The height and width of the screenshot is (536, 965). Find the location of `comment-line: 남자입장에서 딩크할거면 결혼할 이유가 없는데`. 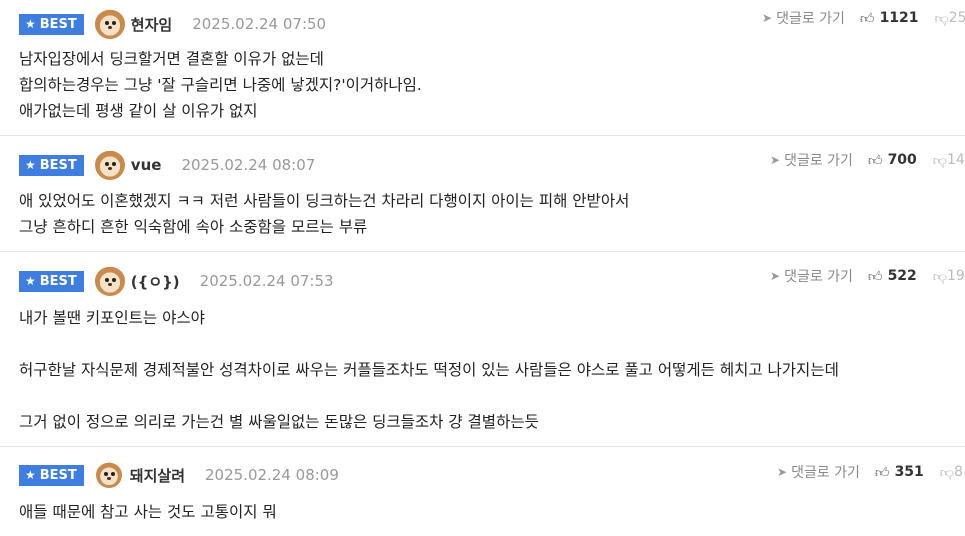

comment-line: 남자입장에서 딩크할거면 결혼할 이유가 없는데 is located at coordinates (171, 59).